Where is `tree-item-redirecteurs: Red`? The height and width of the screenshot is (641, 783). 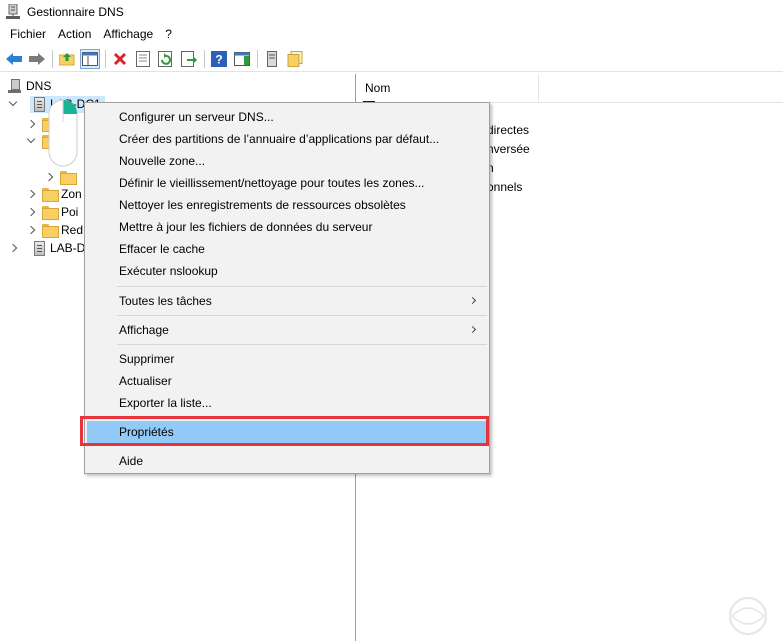 tree-item-redirecteurs: Red is located at coordinates (54, 230).